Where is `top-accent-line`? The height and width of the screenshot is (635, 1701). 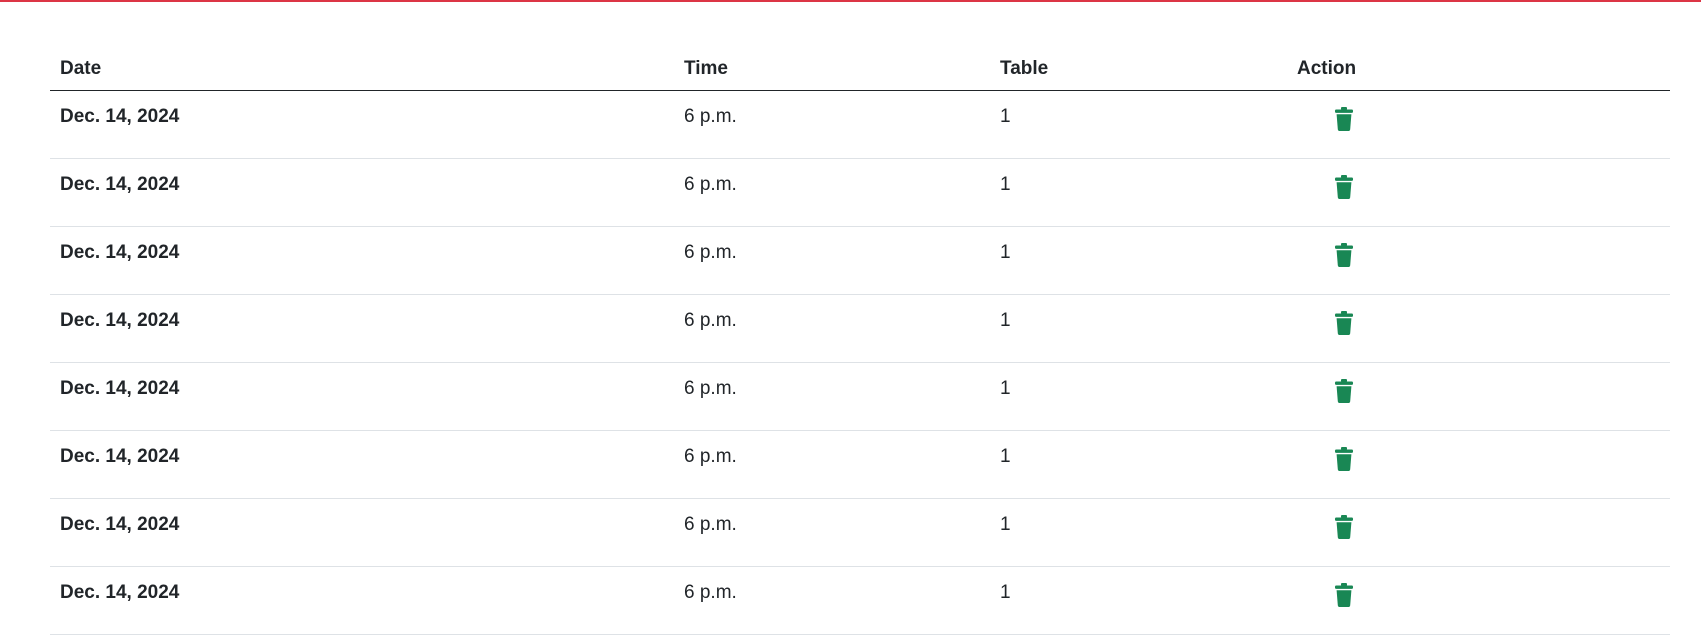
top-accent-line is located at coordinates (850, 1).